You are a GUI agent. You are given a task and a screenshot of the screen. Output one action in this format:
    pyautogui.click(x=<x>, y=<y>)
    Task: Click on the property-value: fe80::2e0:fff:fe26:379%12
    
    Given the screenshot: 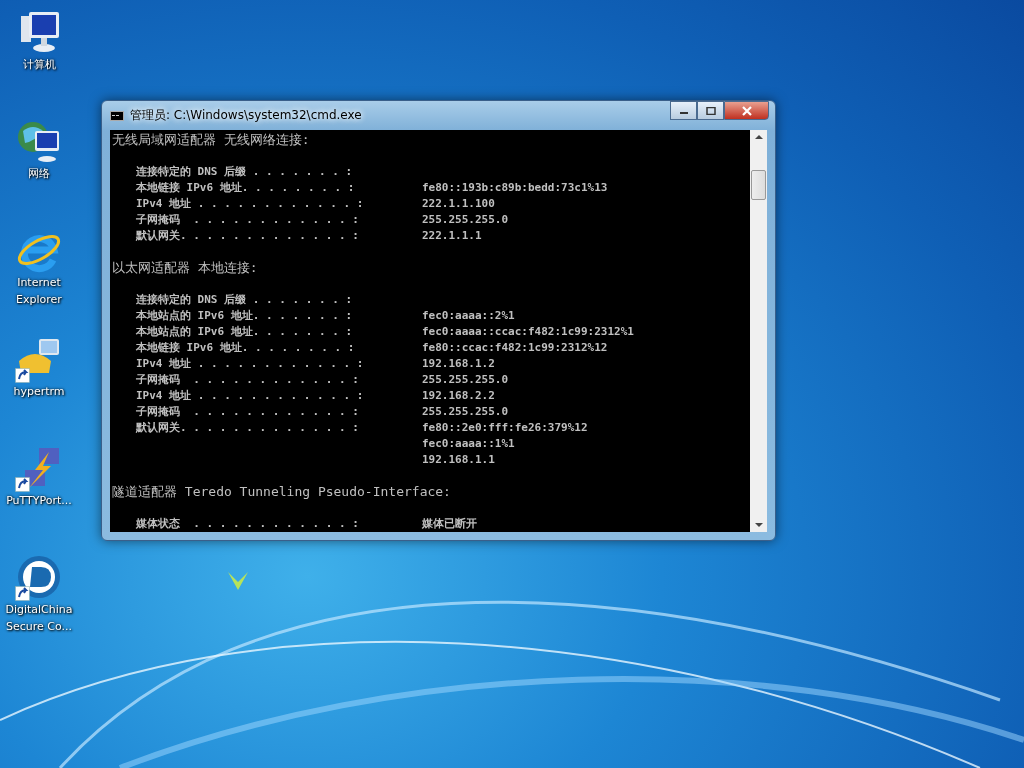 What is the action you would take?
    pyautogui.click(x=505, y=428)
    